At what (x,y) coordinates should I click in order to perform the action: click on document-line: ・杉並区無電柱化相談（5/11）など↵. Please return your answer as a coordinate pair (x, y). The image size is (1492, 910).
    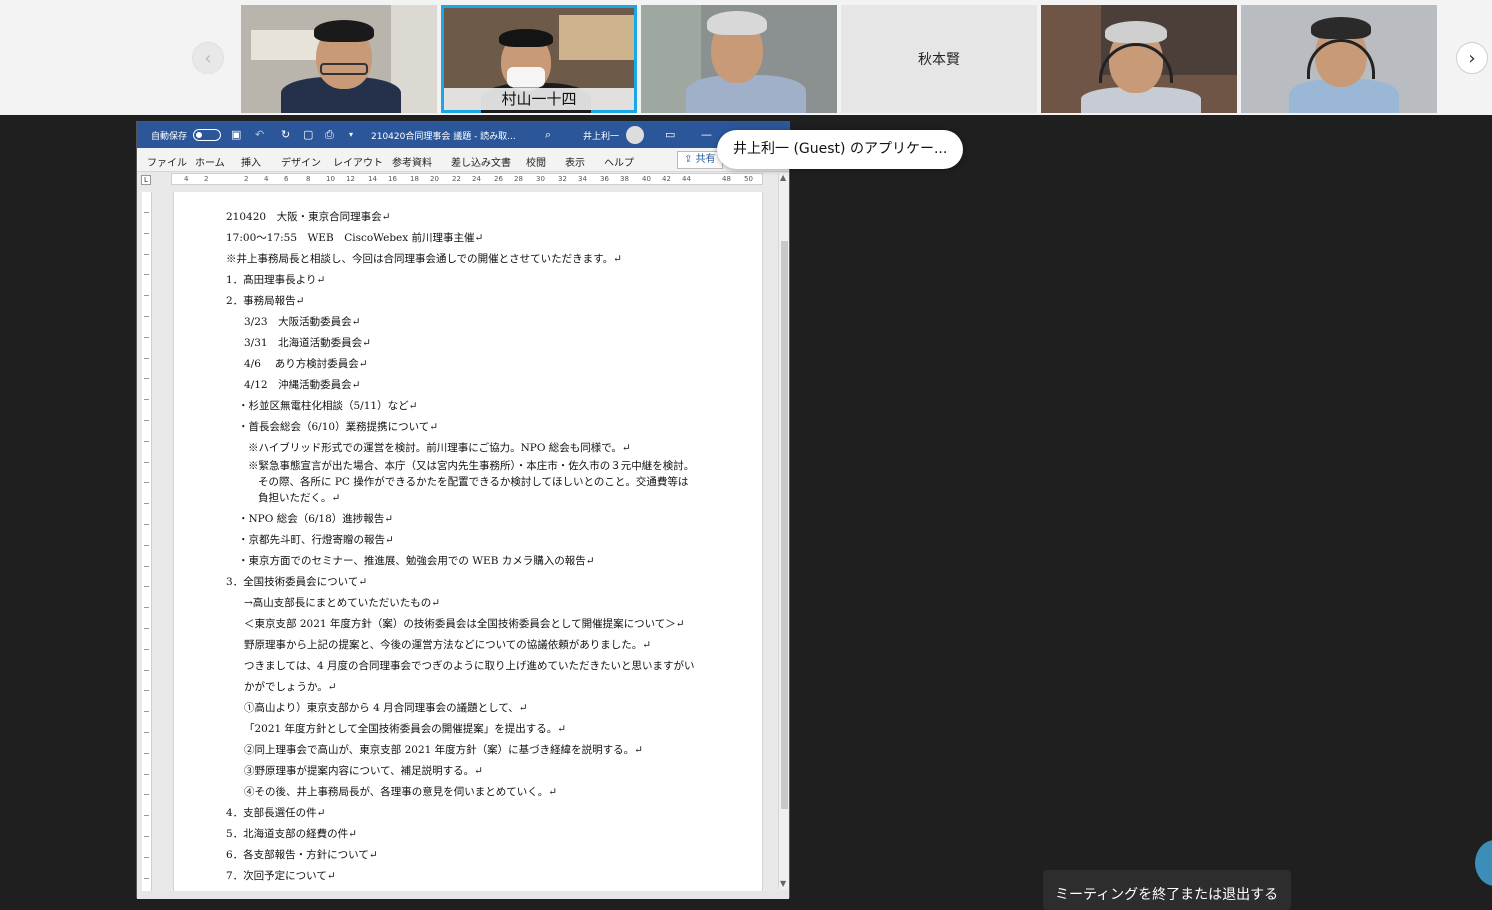
    Looking at the image, I should click on (328, 406).